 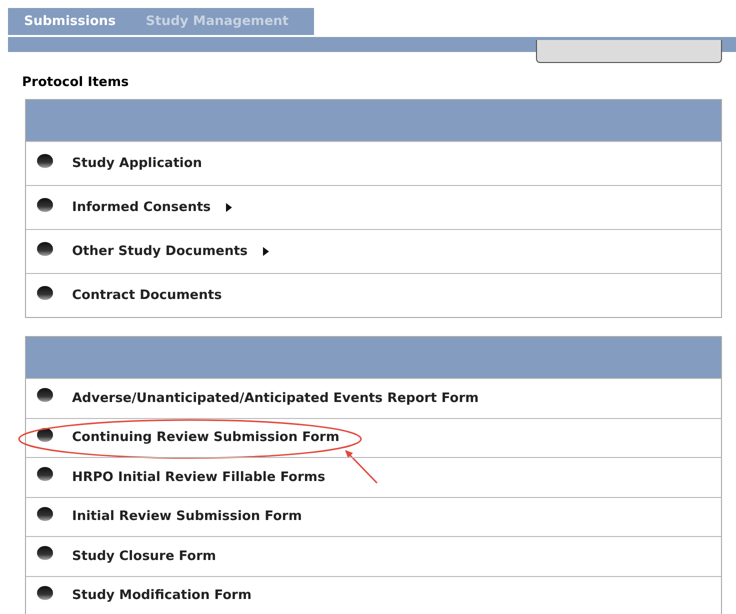 What do you see at coordinates (629, 51) in the screenshot?
I see `packet-button` at bounding box center [629, 51].